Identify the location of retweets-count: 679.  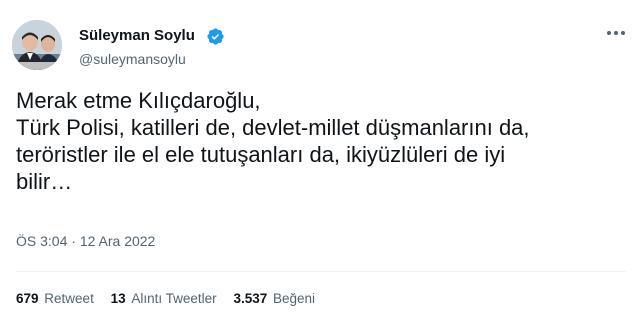
(27, 298).